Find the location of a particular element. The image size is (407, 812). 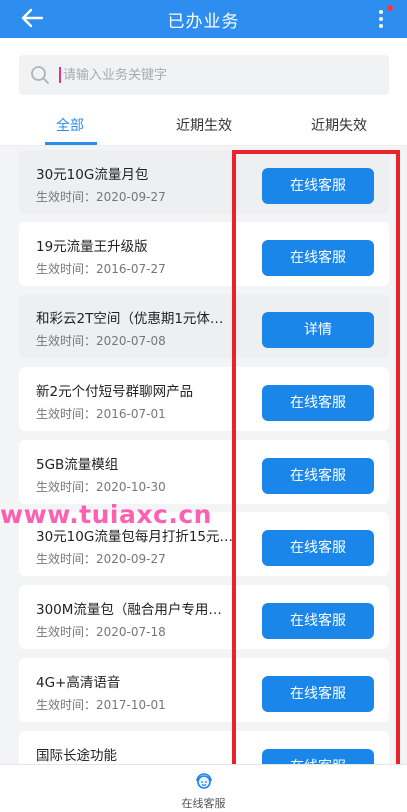

watermark: www.tuiaxc.cn is located at coordinates (106, 514).